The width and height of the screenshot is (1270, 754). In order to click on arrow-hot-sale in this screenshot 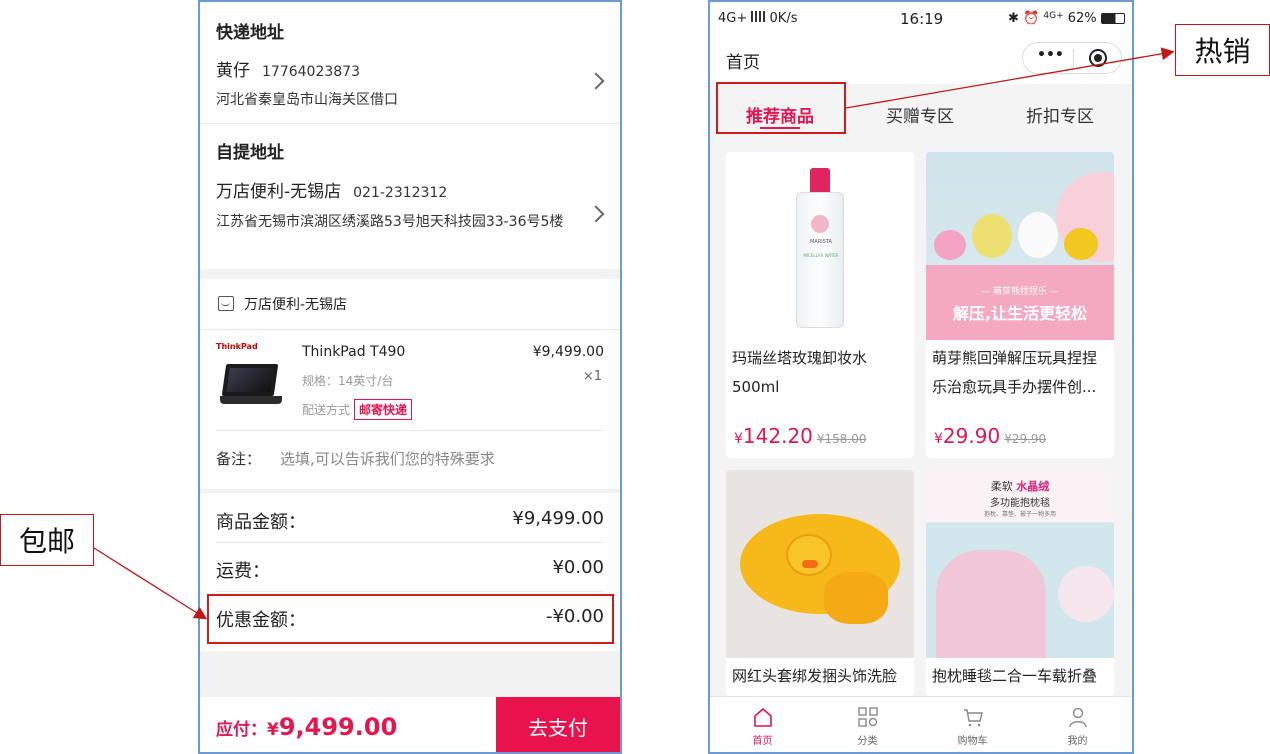, I will do `click(1010, 78)`.